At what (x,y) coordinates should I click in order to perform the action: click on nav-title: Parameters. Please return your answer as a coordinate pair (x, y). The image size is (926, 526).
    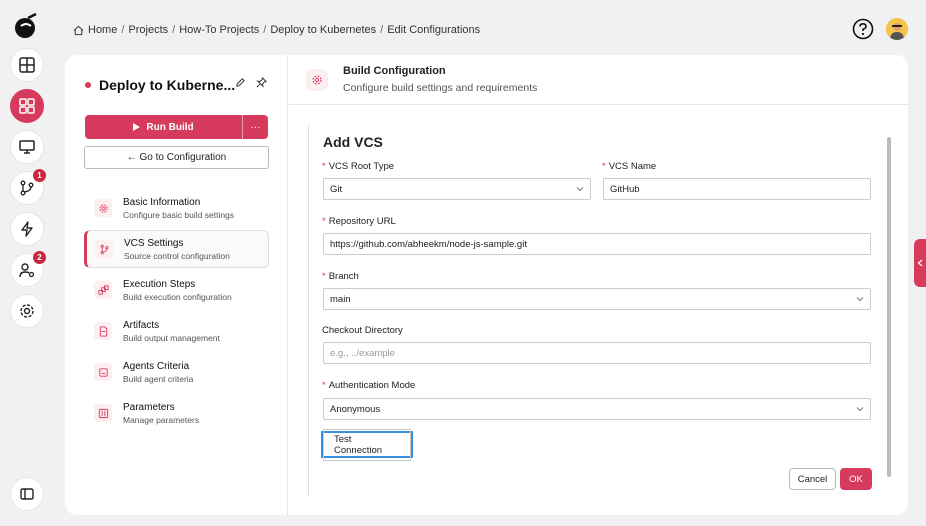
    Looking at the image, I should click on (149, 407).